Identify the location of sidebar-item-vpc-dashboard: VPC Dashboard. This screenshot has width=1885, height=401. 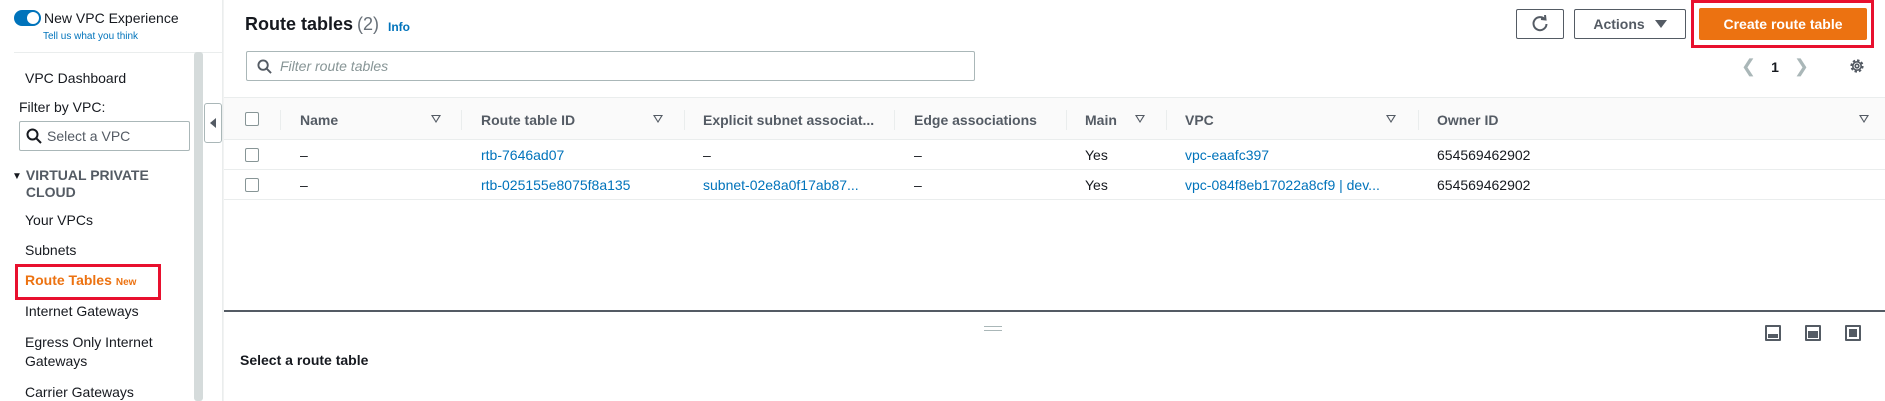
(75, 78).